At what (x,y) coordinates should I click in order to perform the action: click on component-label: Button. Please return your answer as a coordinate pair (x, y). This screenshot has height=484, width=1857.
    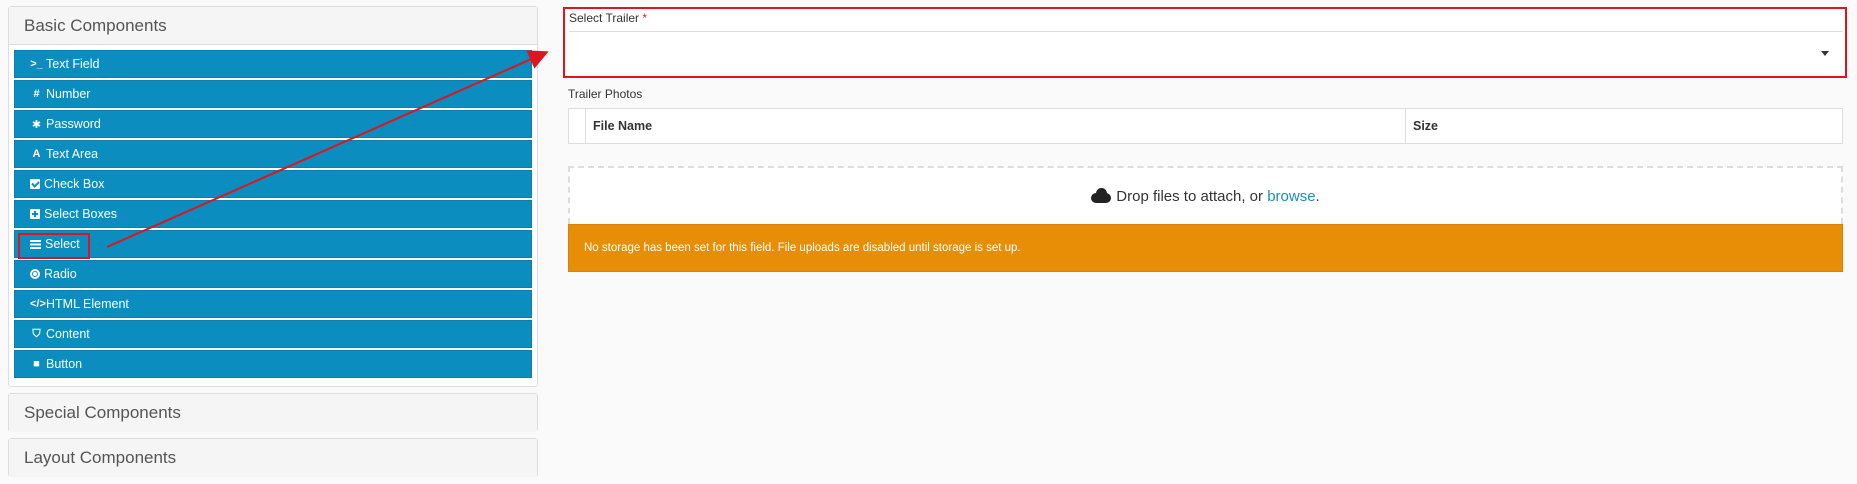
    Looking at the image, I should click on (64, 364).